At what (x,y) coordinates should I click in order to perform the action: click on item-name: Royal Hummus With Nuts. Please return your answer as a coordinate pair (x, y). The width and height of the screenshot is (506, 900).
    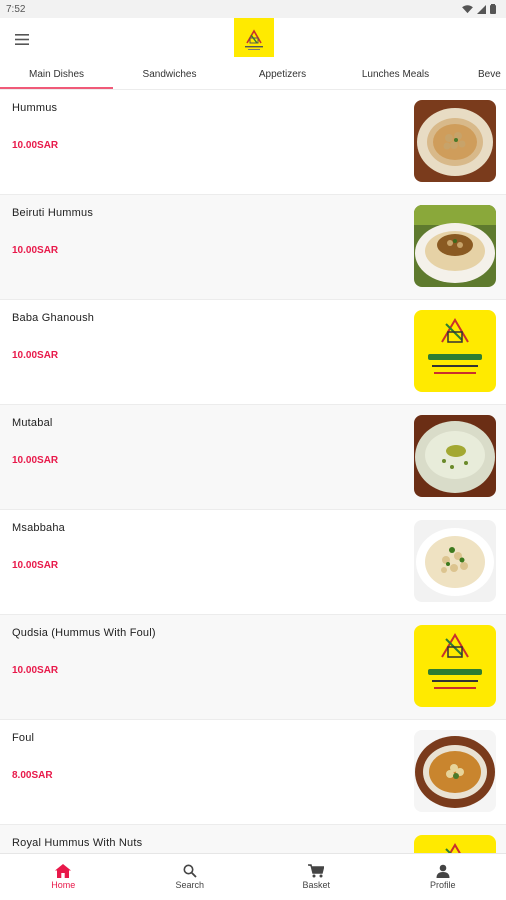
    Looking at the image, I should click on (77, 843).